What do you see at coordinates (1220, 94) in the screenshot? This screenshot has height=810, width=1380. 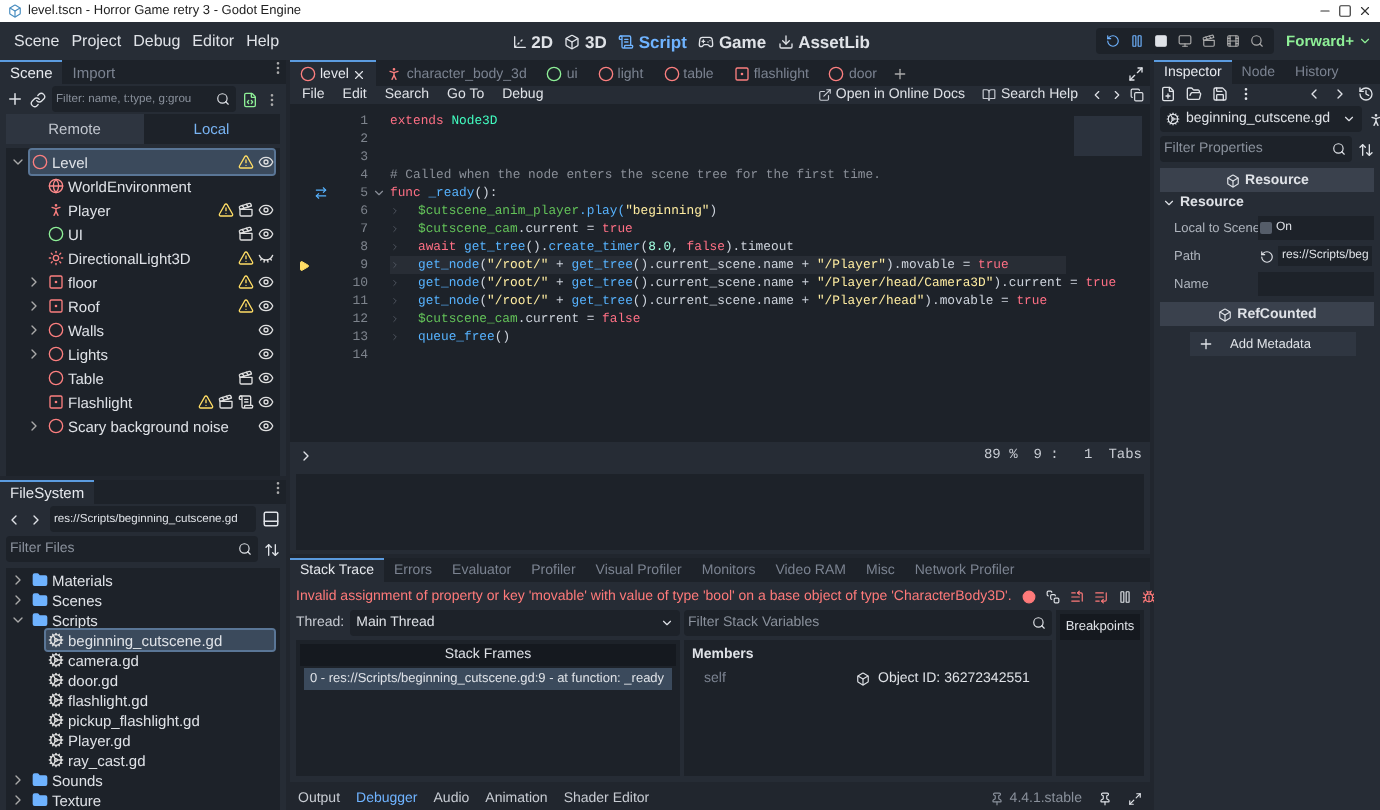 I see `save-icon` at bounding box center [1220, 94].